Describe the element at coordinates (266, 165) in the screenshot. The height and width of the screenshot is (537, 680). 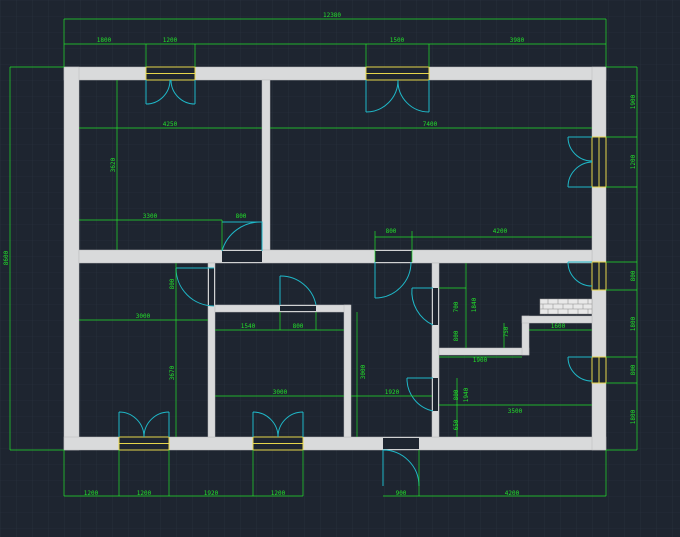
I see `wall-vertical-upper` at that location.